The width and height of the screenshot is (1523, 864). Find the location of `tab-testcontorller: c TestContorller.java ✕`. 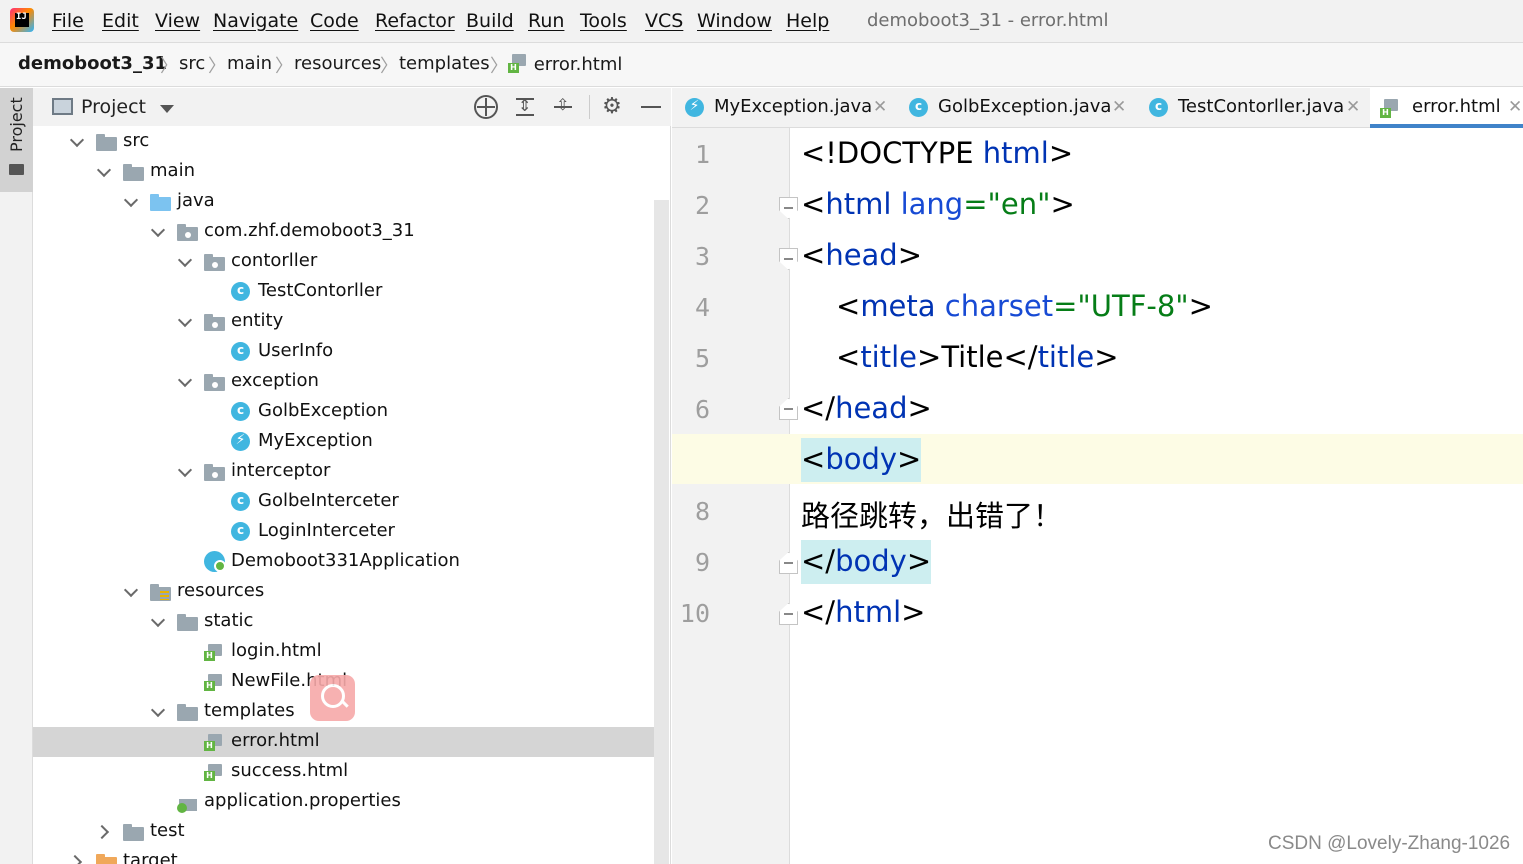

tab-testcontorller: c TestContorller.java ✕ is located at coordinates (1253, 108).